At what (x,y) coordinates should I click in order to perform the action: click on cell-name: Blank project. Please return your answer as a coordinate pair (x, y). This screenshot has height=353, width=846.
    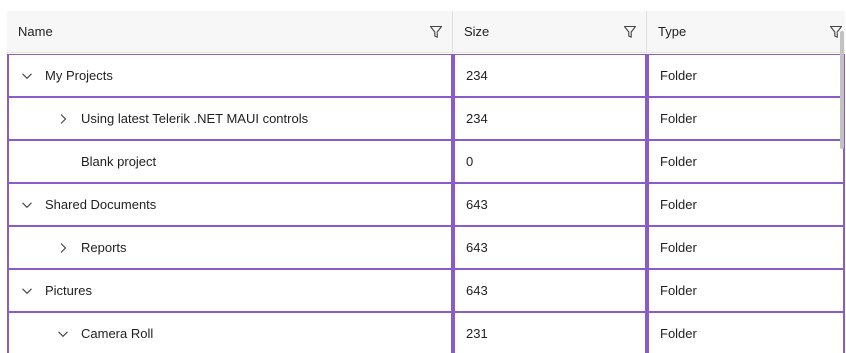
    Looking at the image, I should click on (230, 161).